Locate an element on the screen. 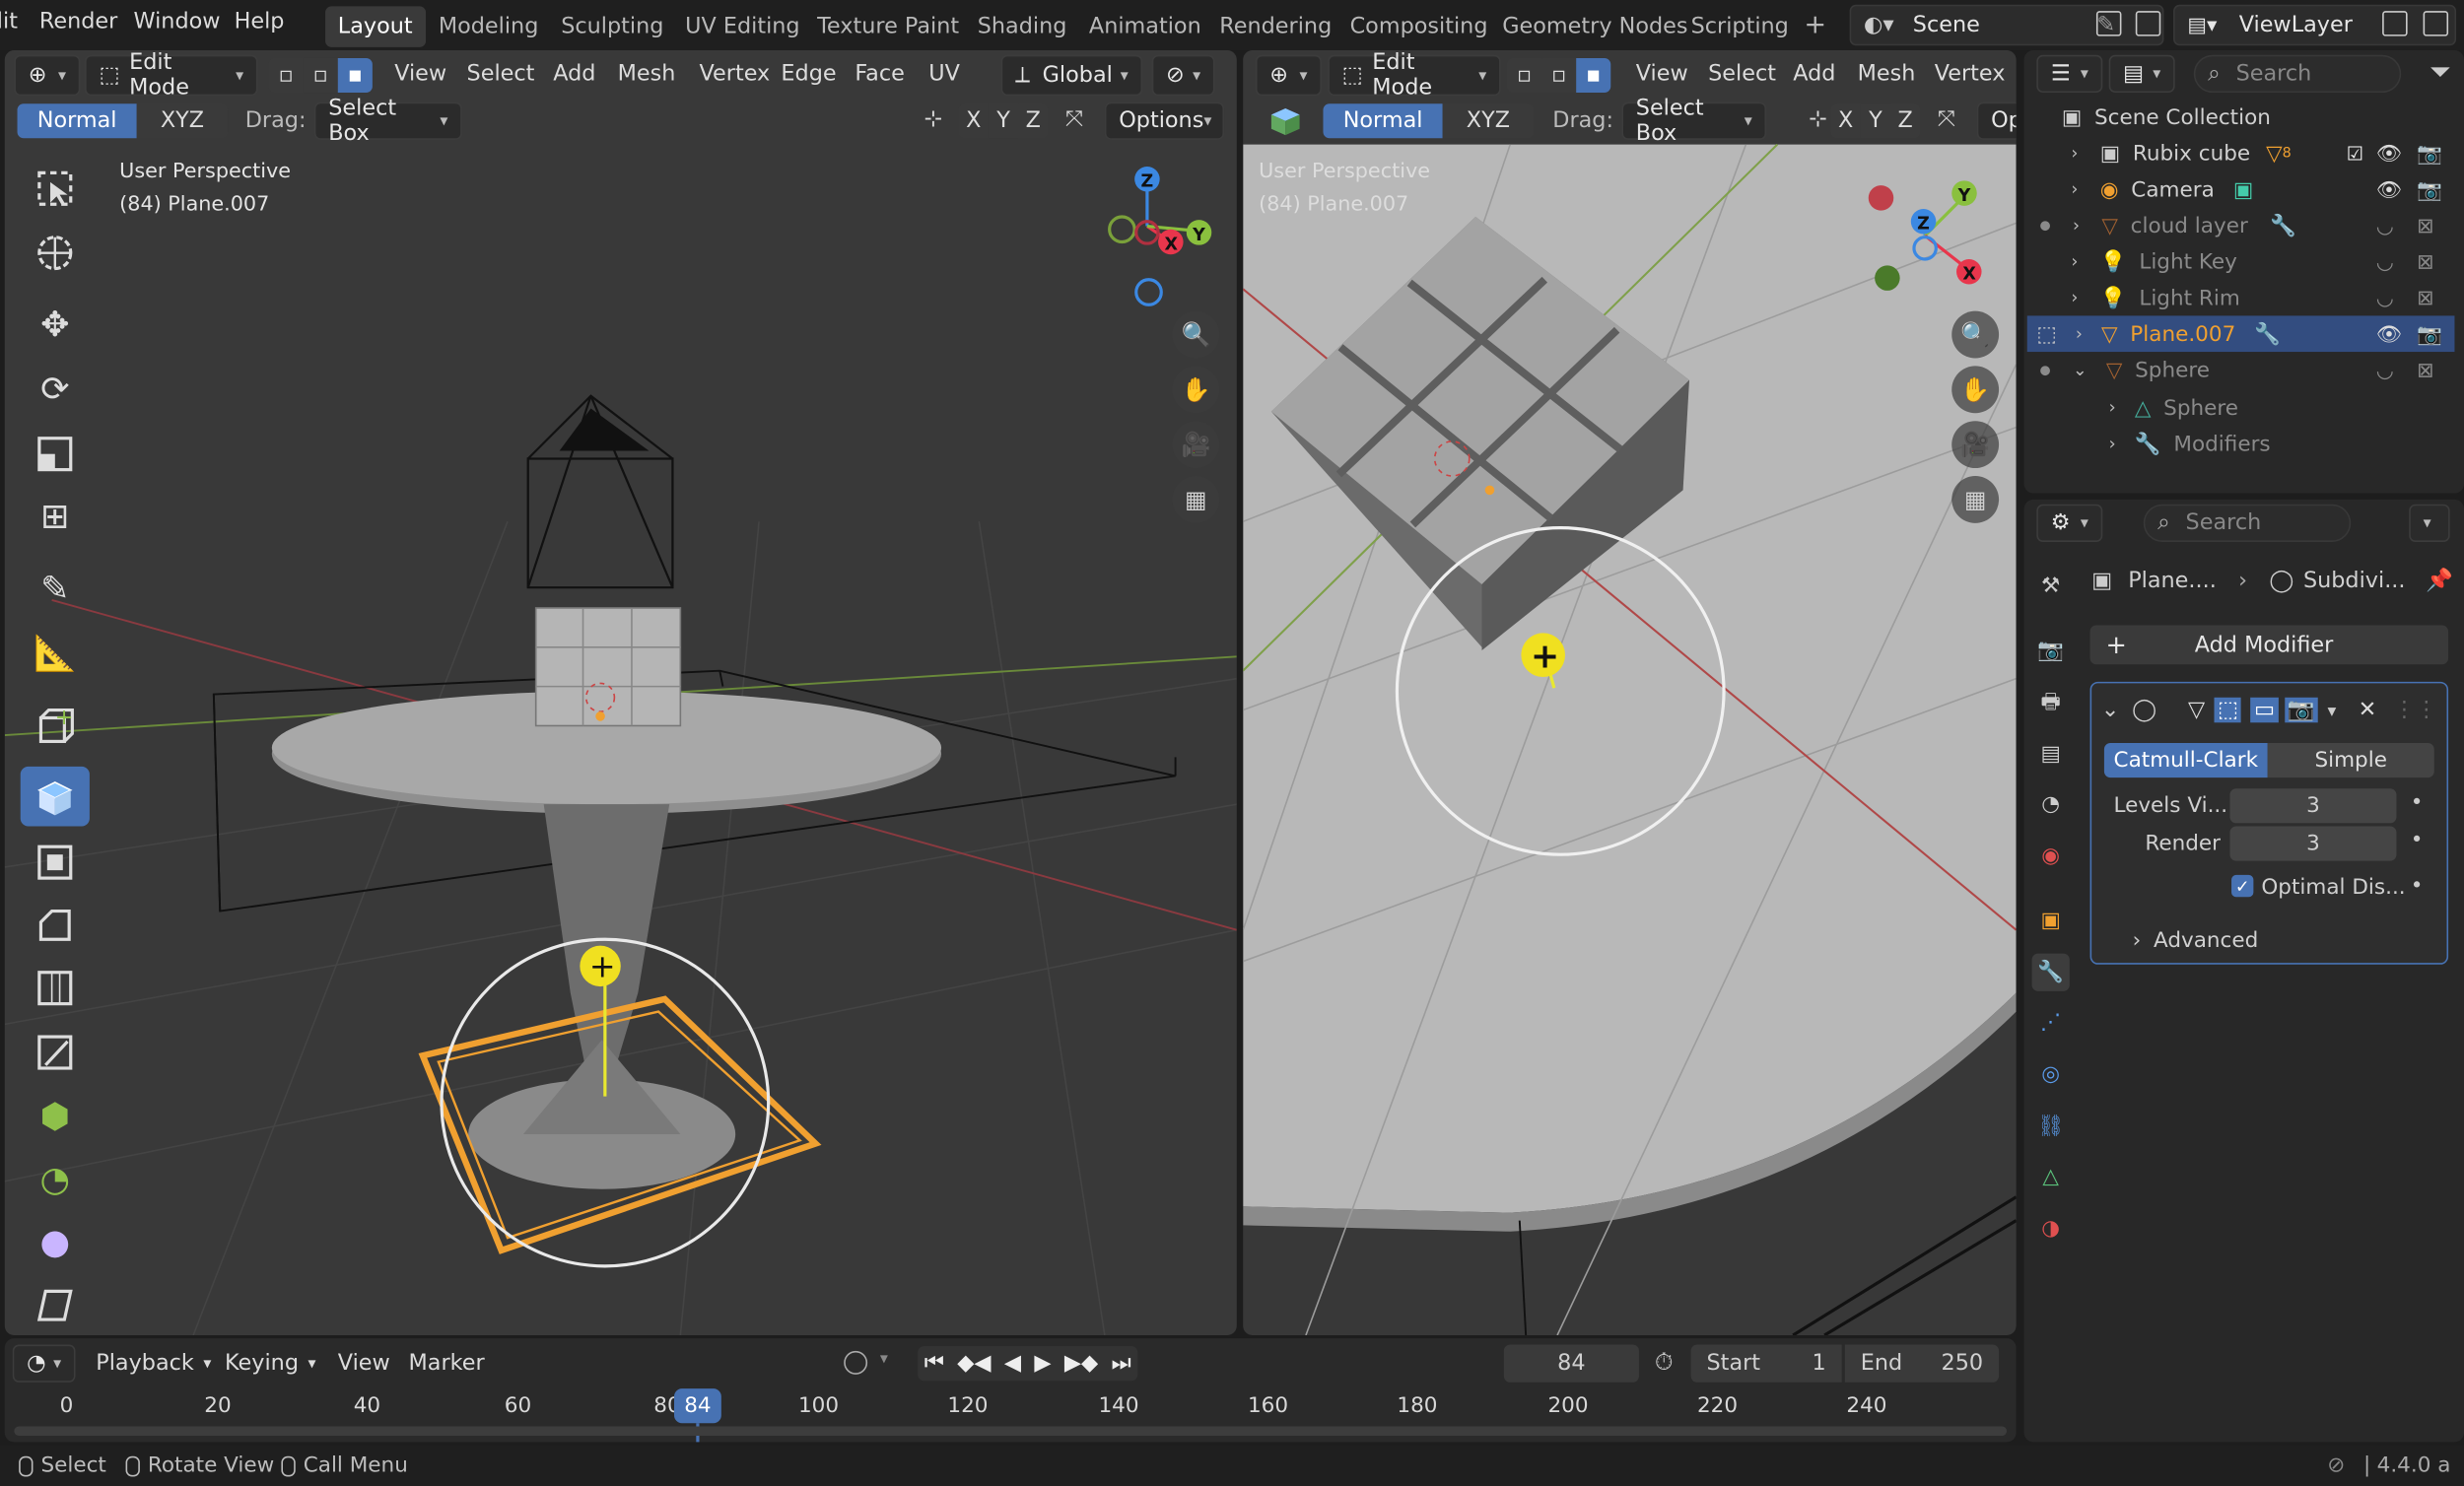  delete-scene-icon is located at coordinates (2148, 23).